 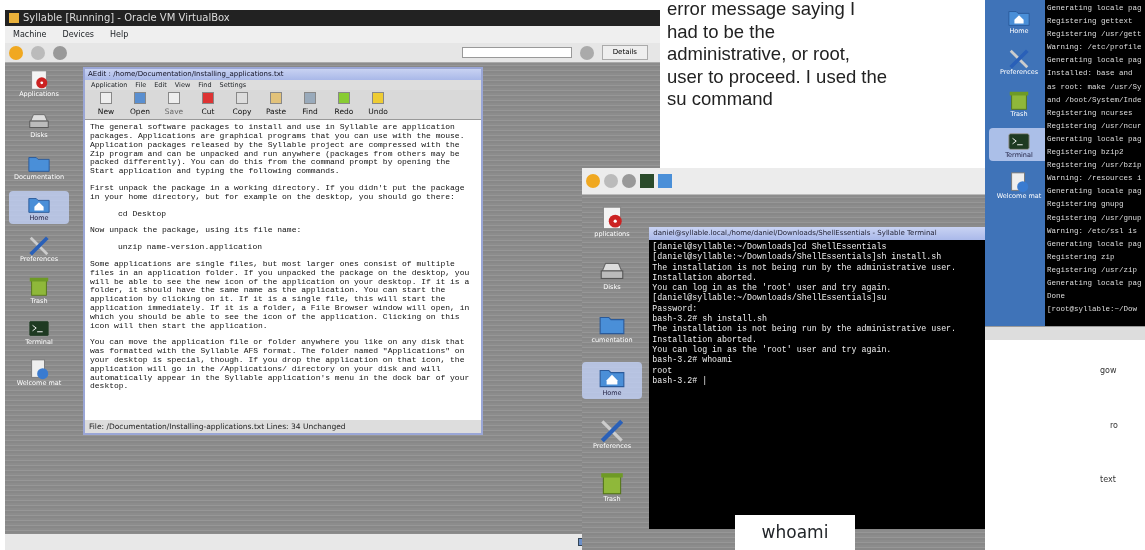 I want to click on terminal-line: bash-3.2# |, so click(x=680, y=381).